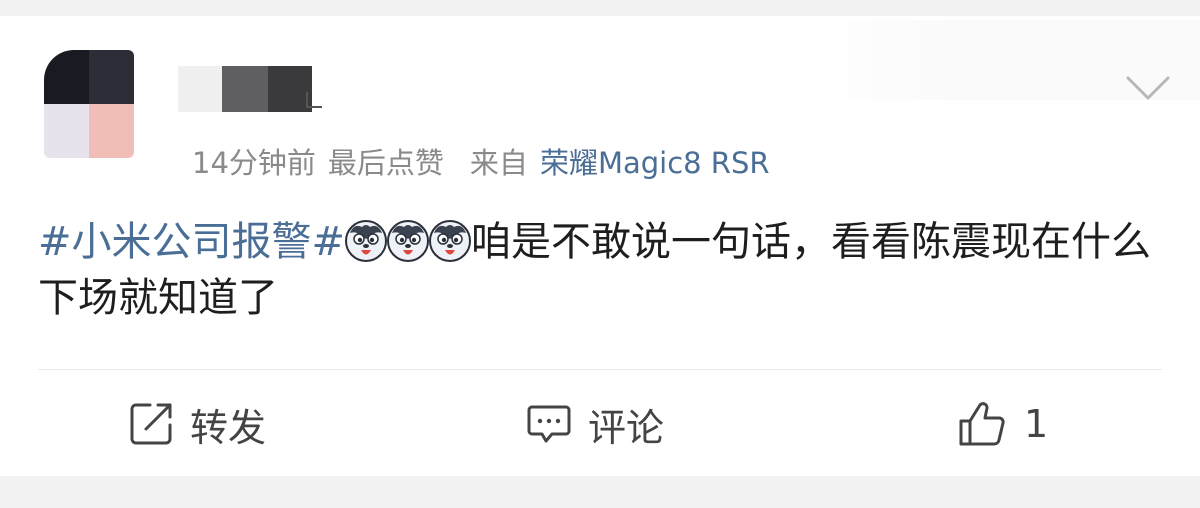  Describe the element at coordinates (626, 427) in the screenshot. I see `comment-label: 评论` at that location.